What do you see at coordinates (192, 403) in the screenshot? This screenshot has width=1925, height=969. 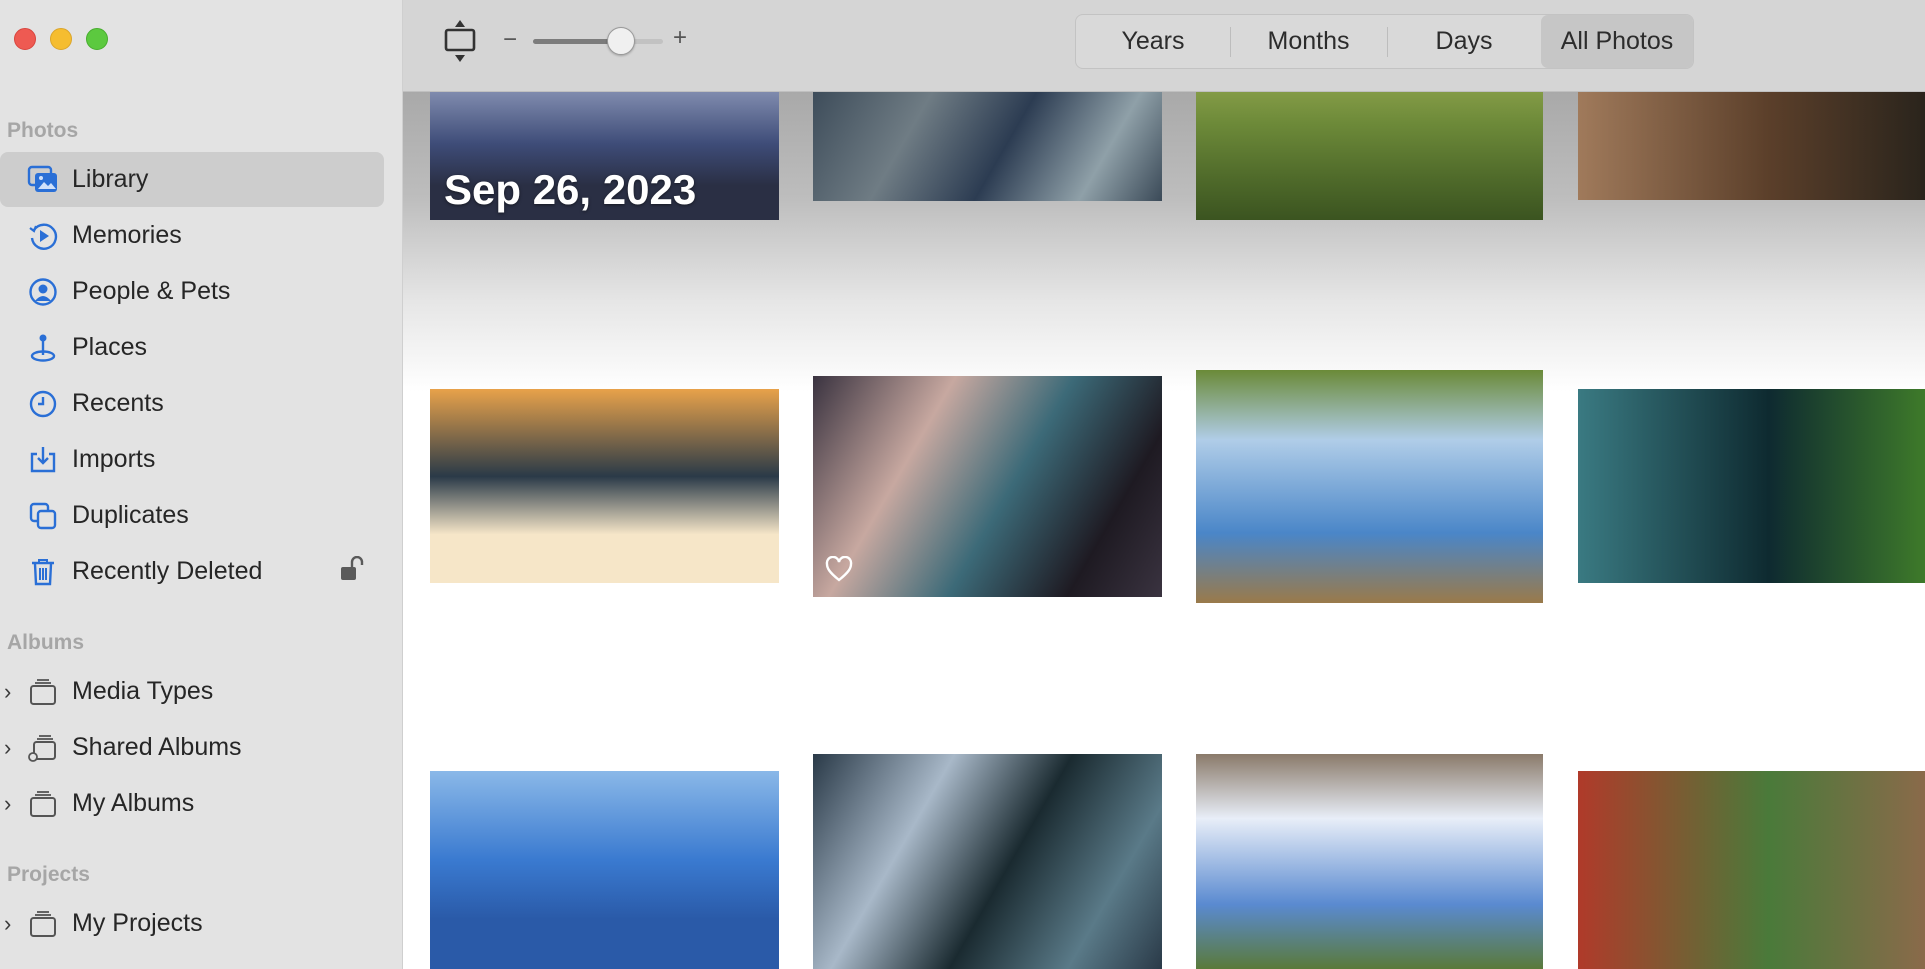 I see `sidebar-item-recents: Recents` at bounding box center [192, 403].